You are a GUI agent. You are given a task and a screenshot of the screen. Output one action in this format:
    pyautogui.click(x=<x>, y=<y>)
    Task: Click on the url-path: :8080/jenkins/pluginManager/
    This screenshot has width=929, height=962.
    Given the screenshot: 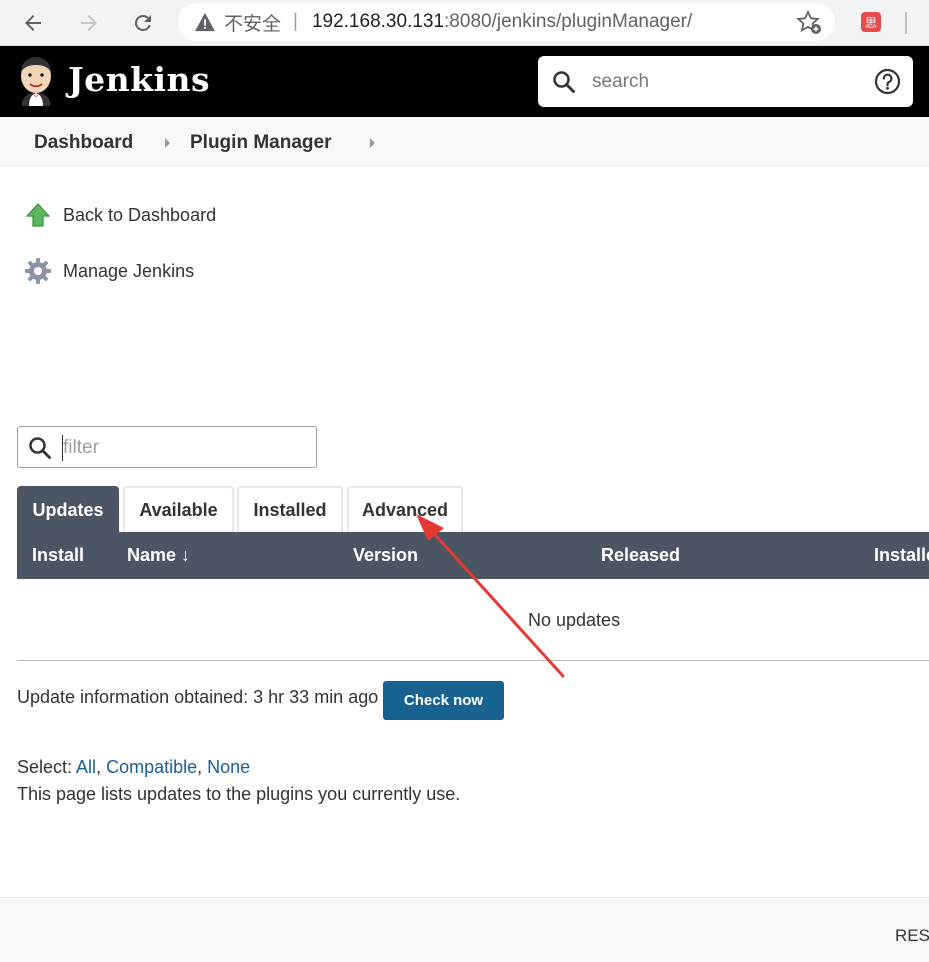 What is the action you would take?
    pyautogui.click(x=568, y=21)
    